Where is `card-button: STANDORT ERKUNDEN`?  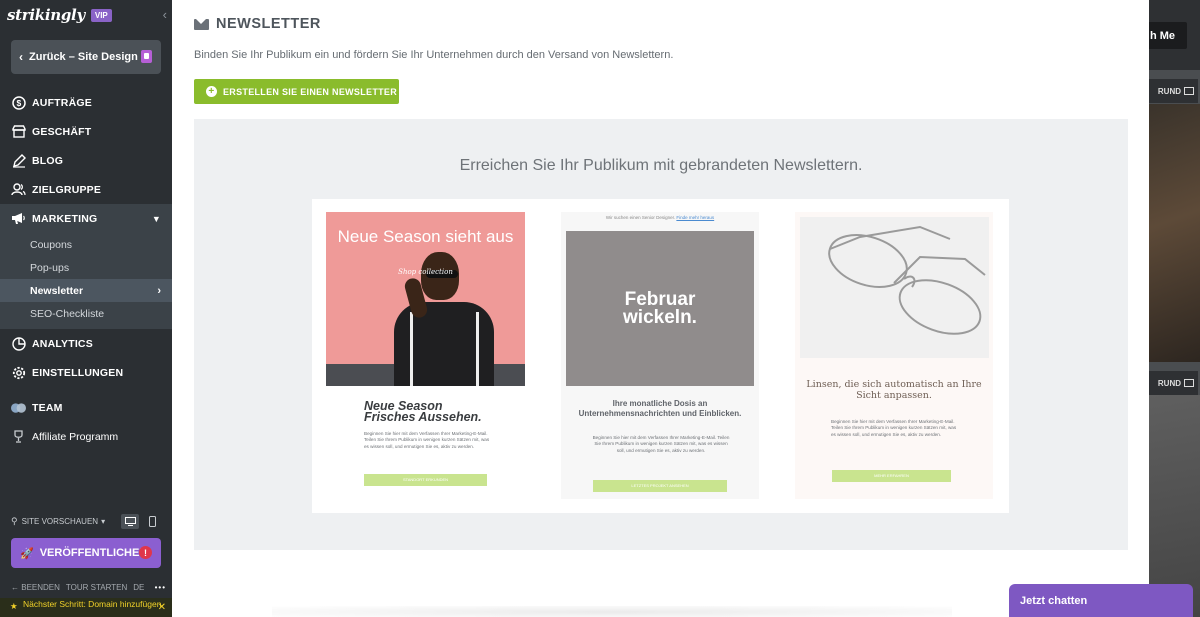
card-button: STANDORT ERKUNDEN is located at coordinates (425, 480).